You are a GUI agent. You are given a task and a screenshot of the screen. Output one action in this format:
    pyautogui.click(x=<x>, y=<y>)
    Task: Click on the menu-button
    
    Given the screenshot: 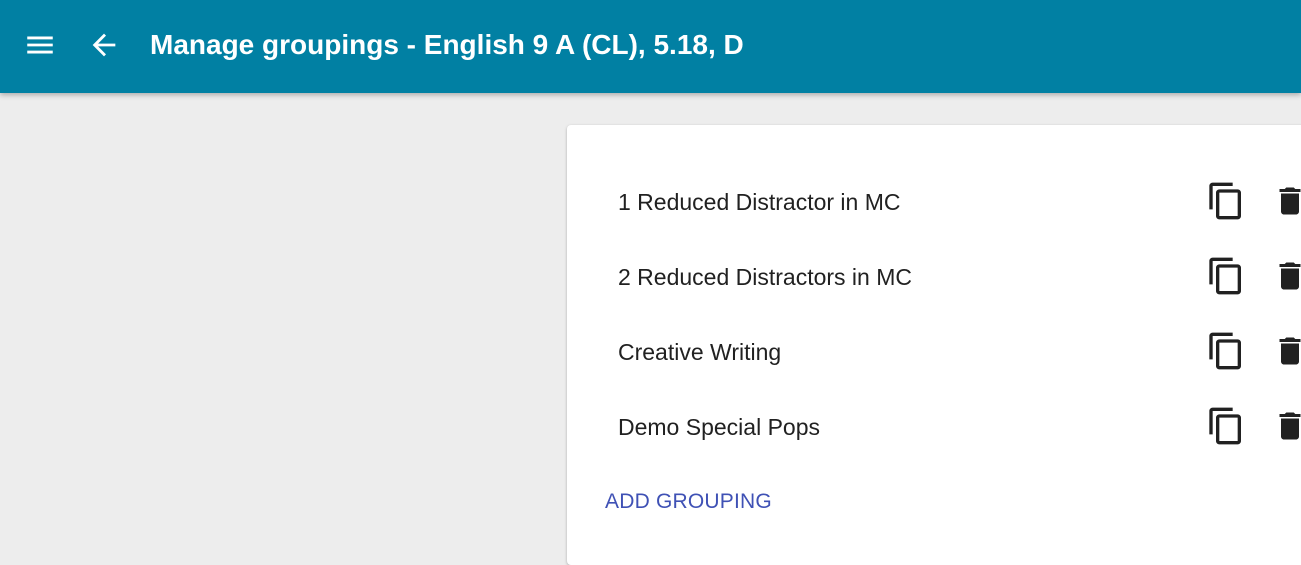 What is the action you would take?
    pyautogui.click(x=40, y=45)
    